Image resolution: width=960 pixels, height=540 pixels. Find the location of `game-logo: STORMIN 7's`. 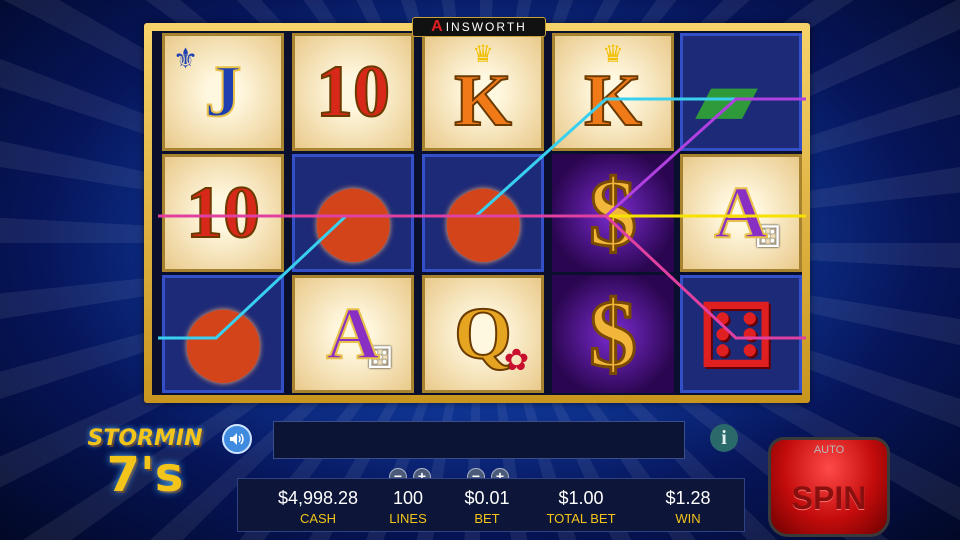

game-logo: STORMIN 7's is located at coordinates (145, 476).